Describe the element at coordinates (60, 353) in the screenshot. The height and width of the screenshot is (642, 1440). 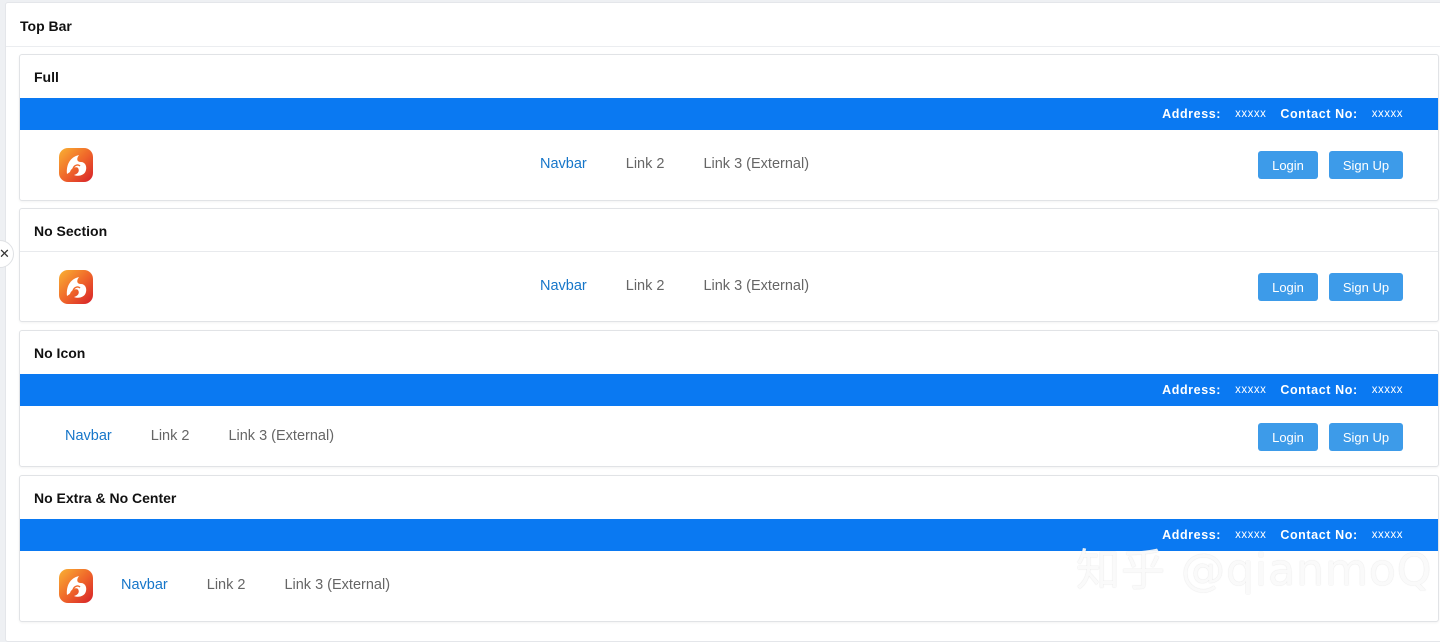
I see `card-title: No Icon` at that location.